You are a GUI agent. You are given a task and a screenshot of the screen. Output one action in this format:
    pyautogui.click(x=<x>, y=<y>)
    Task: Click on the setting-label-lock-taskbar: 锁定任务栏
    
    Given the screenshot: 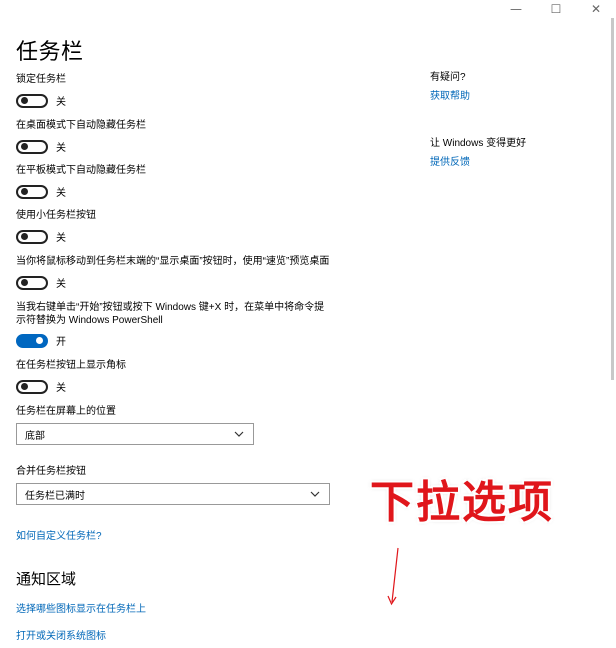 What is the action you would take?
    pyautogui.click(x=41, y=79)
    